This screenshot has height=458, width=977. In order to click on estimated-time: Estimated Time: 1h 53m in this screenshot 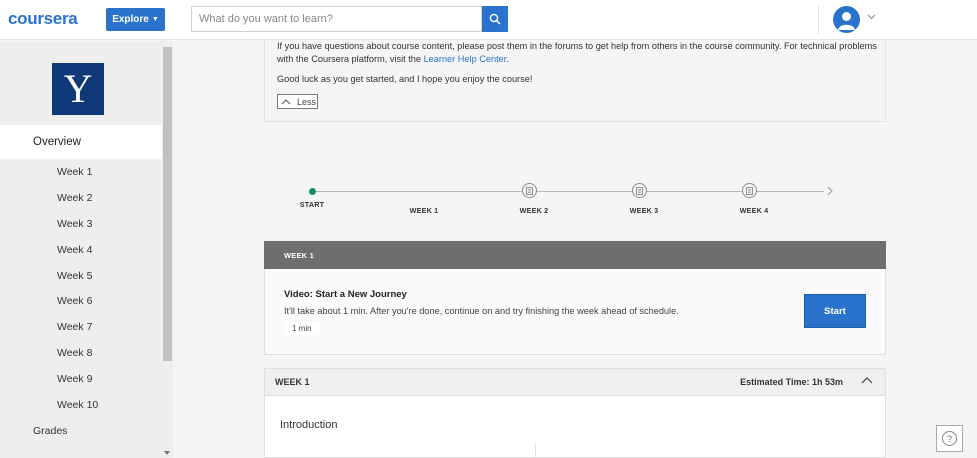, I will do `click(791, 382)`.